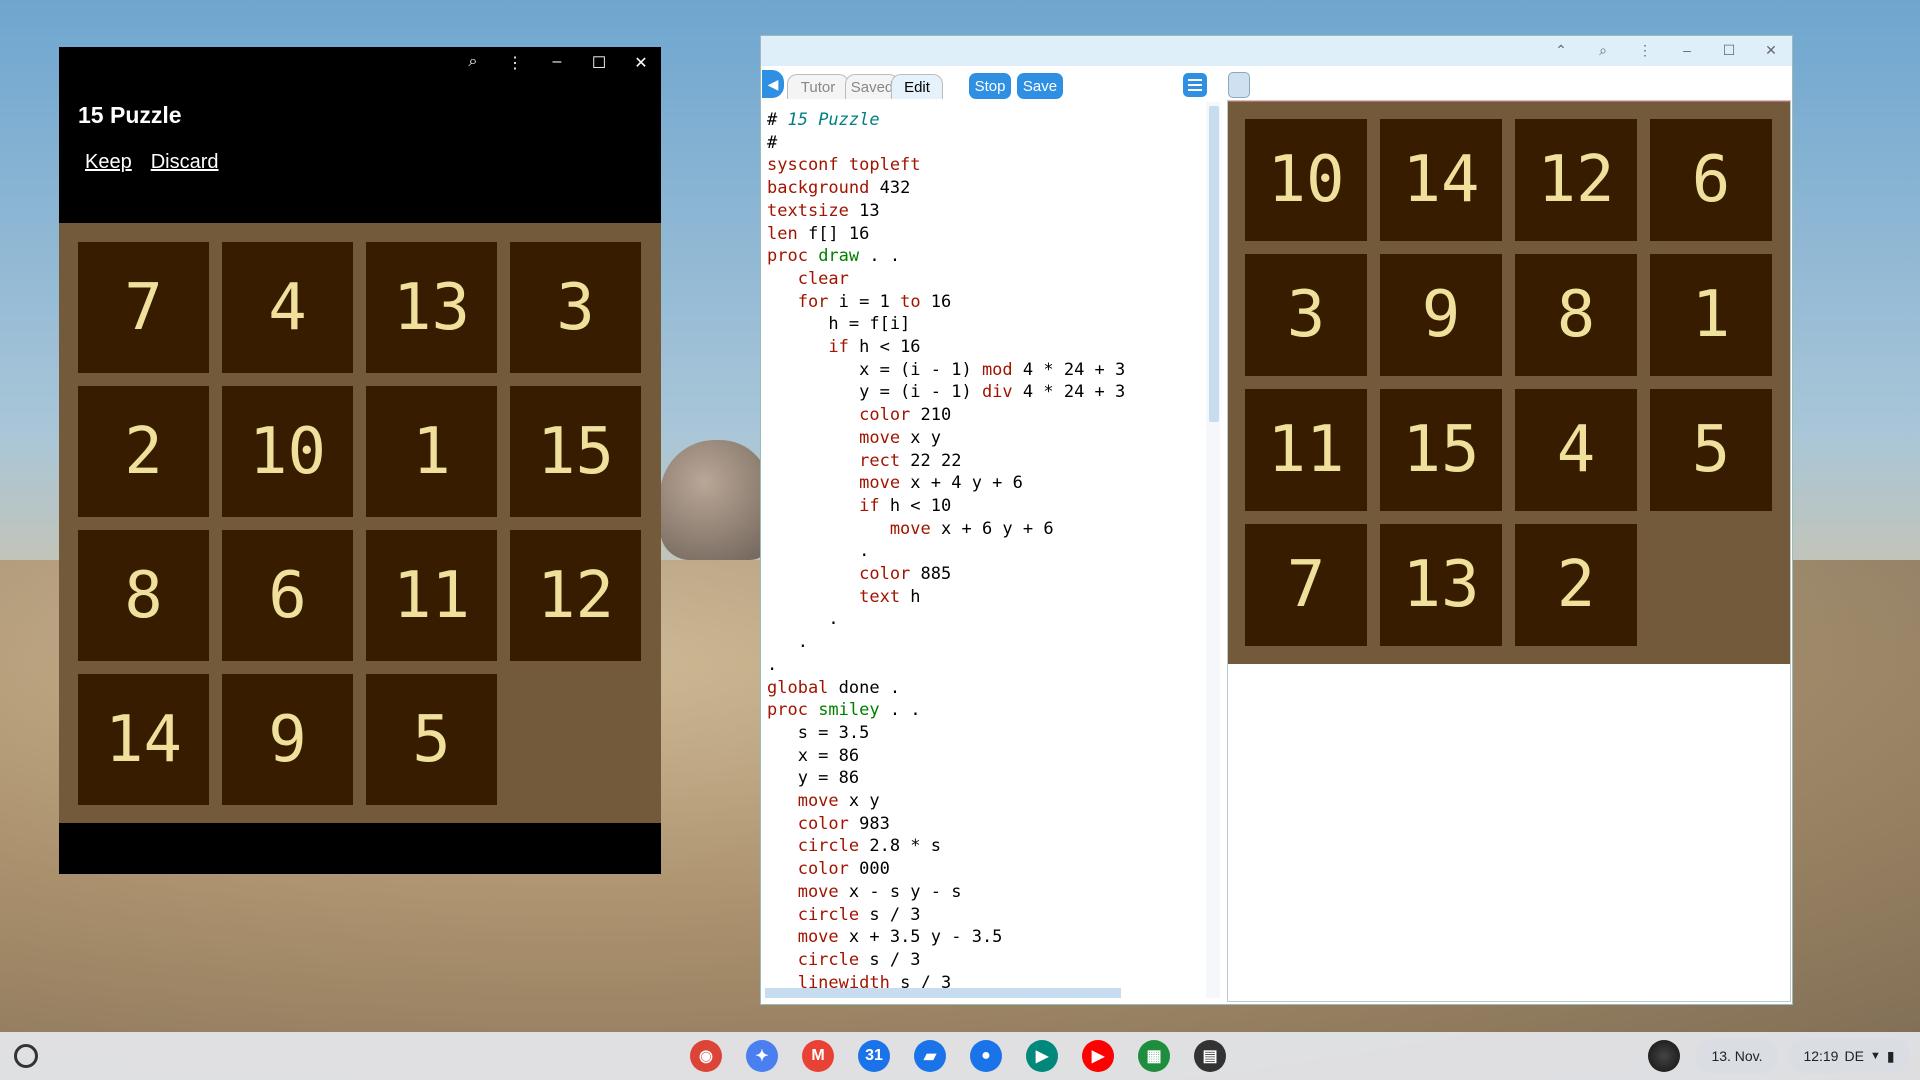  What do you see at coordinates (575, 595) in the screenshot?
I see `puzzle-tile: 12` at bounding box center [575, 595].